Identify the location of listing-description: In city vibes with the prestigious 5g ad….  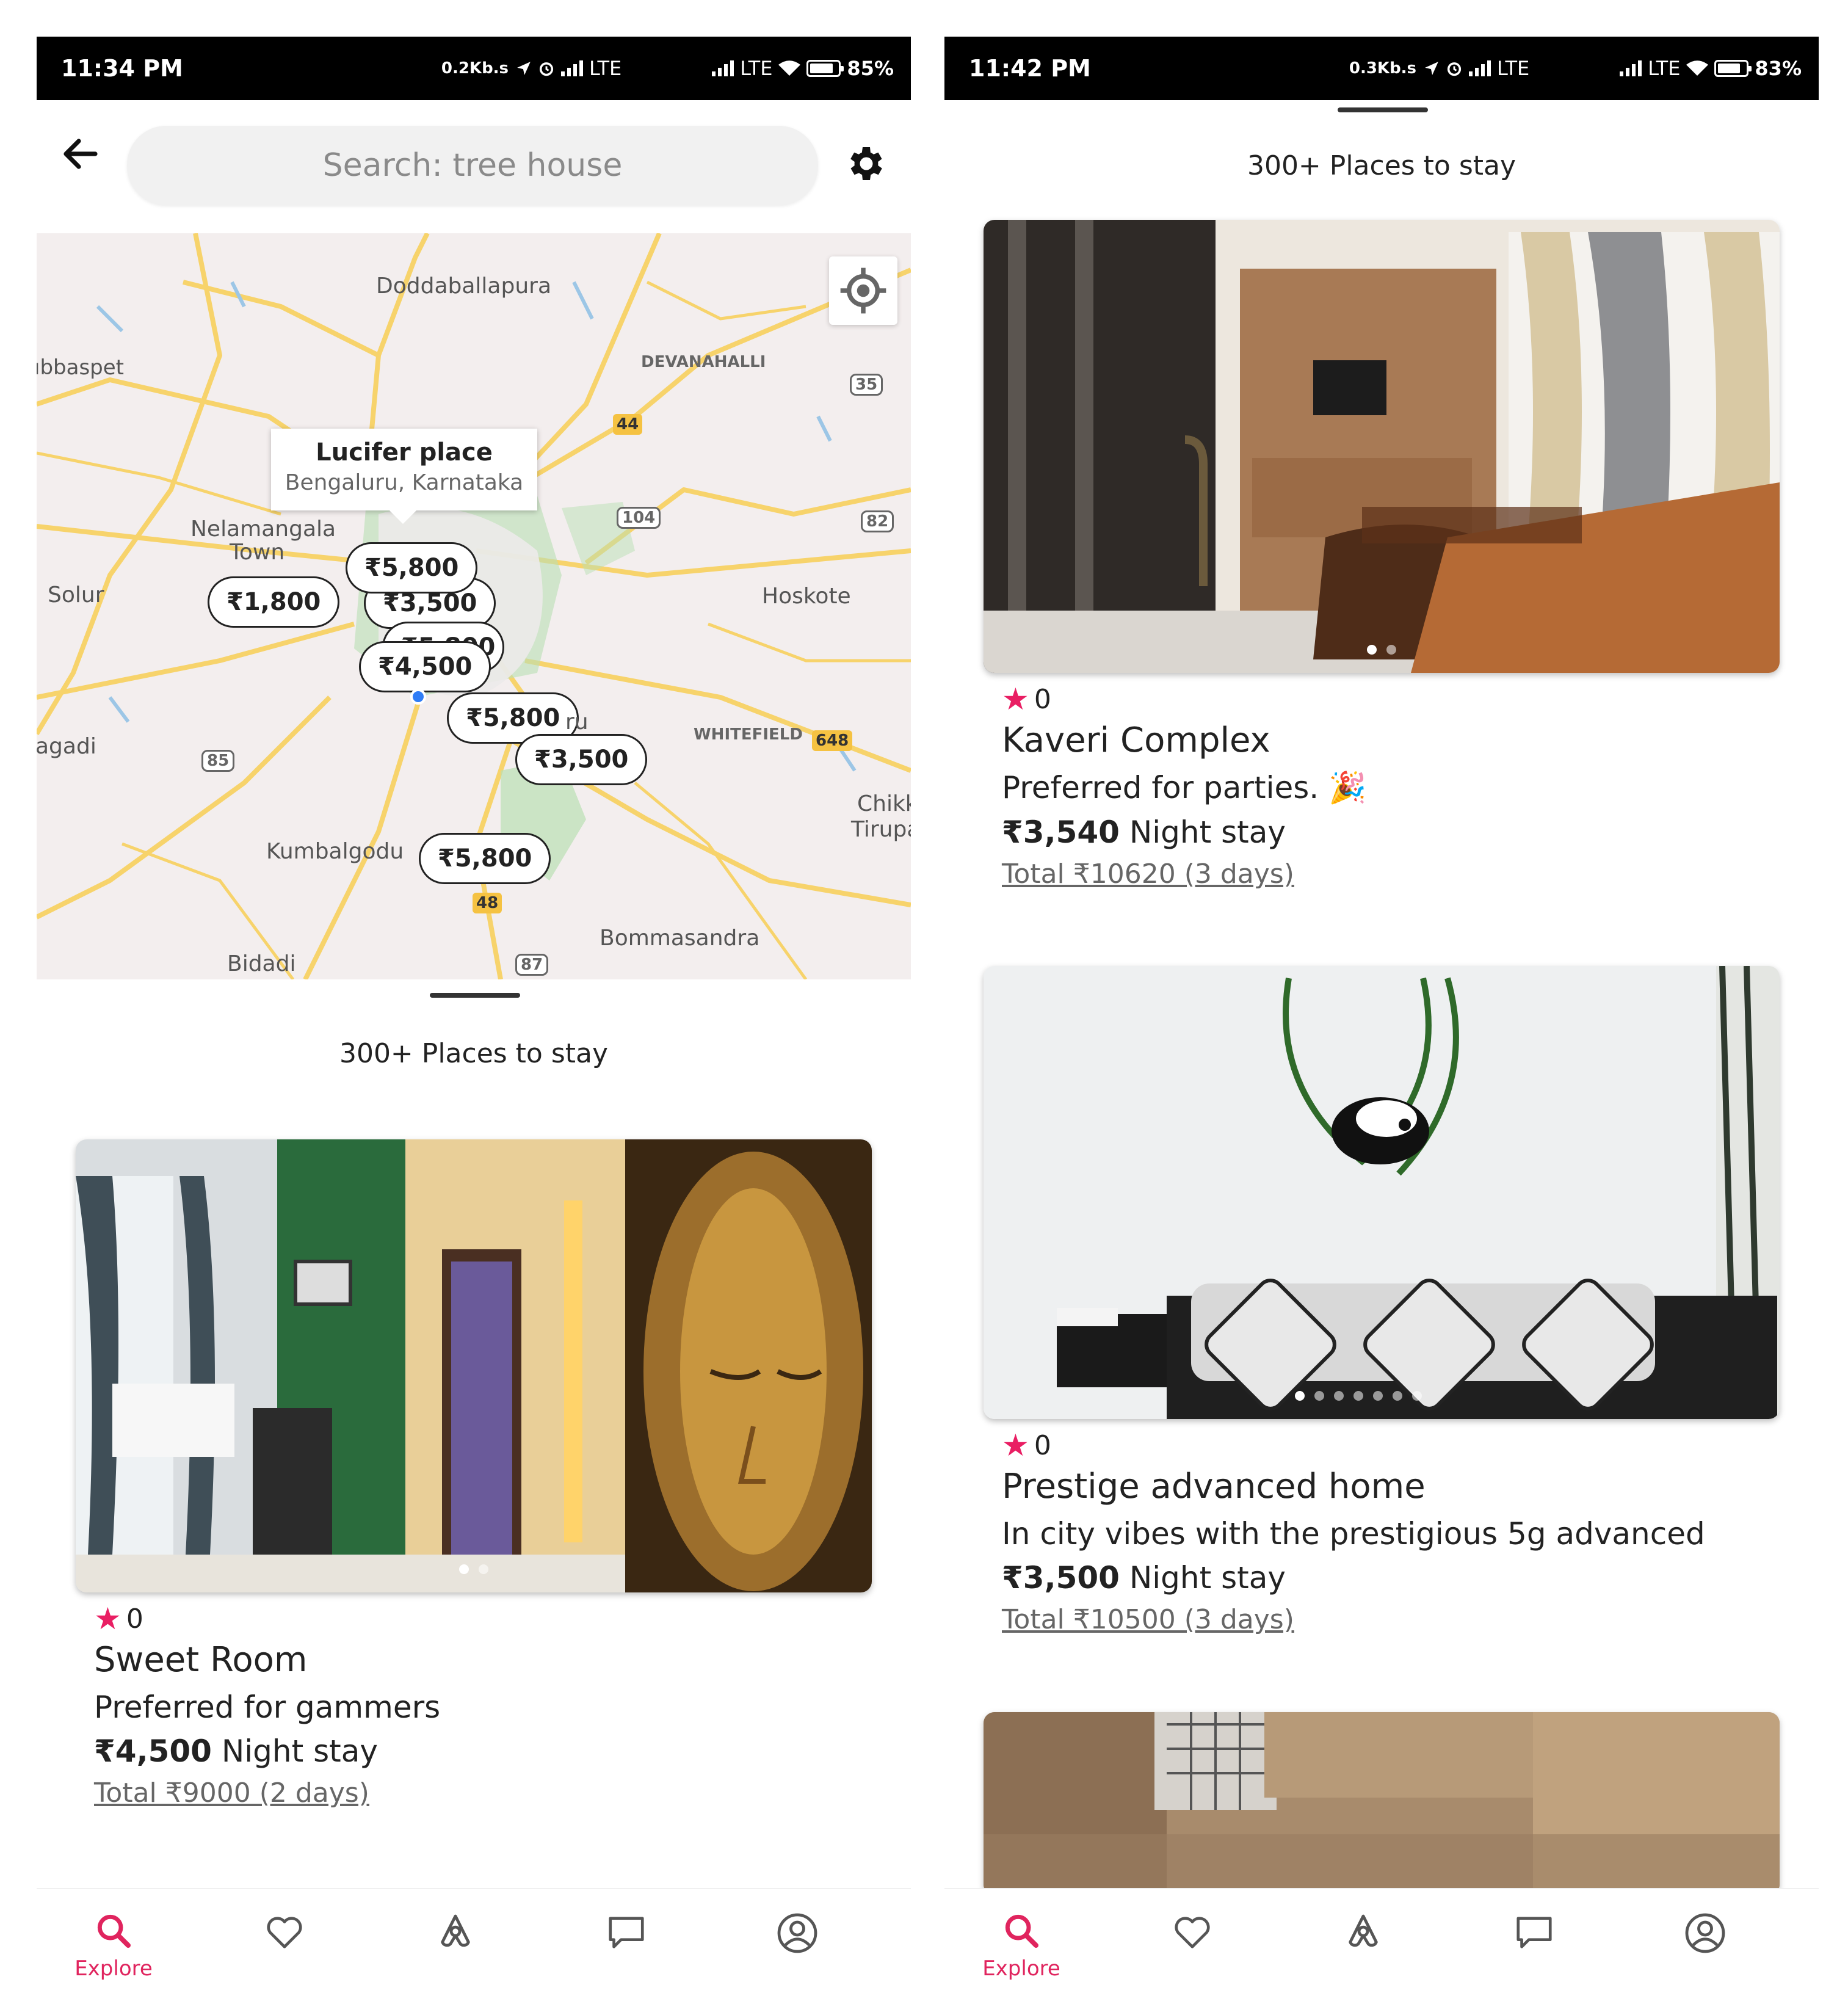
(1353, 1534).